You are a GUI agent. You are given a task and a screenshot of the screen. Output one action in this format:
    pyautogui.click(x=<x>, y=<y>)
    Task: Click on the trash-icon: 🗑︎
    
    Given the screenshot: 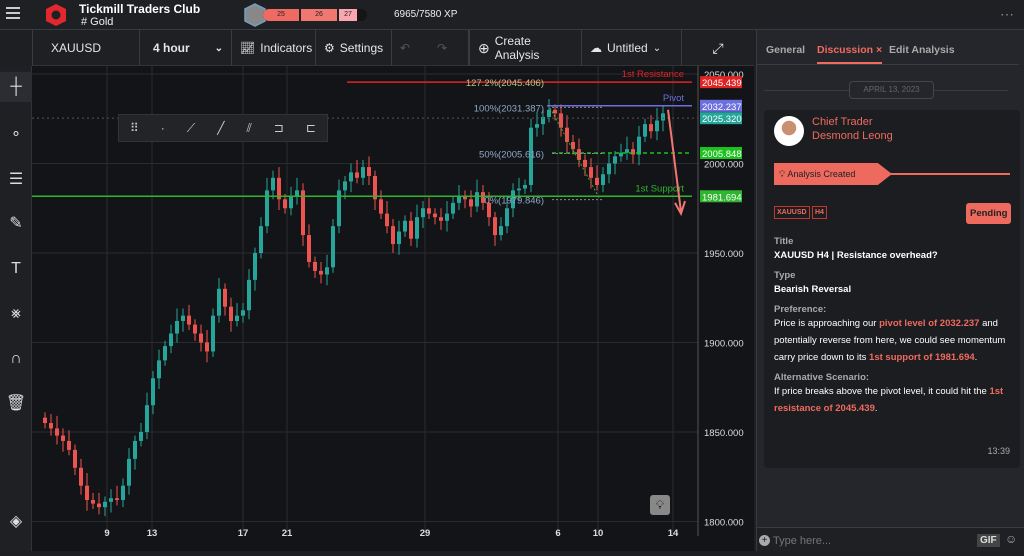 What is the action you would take?
    pyautogui.click(x=16, y=403)
    